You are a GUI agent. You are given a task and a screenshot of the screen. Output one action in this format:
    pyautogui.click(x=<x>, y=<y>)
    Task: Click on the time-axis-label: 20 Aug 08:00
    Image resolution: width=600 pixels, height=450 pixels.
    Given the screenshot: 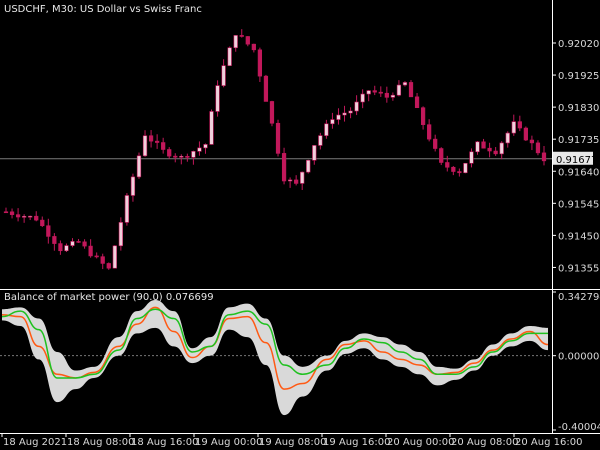 What is the action you would take?
    pyautogui.click(x=484, y=442)
    